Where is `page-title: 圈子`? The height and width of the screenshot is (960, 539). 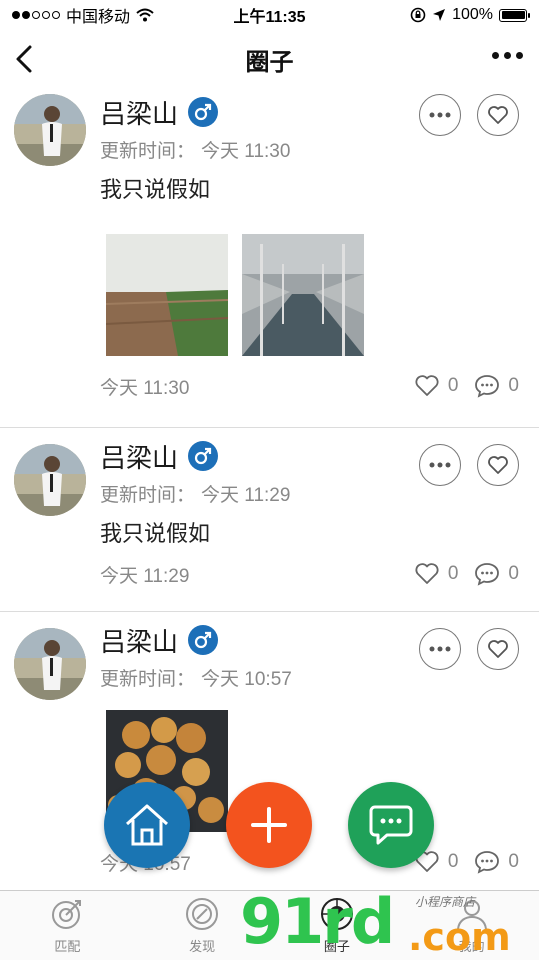 page-title: 圈子 is located at coordinates (269, 62).